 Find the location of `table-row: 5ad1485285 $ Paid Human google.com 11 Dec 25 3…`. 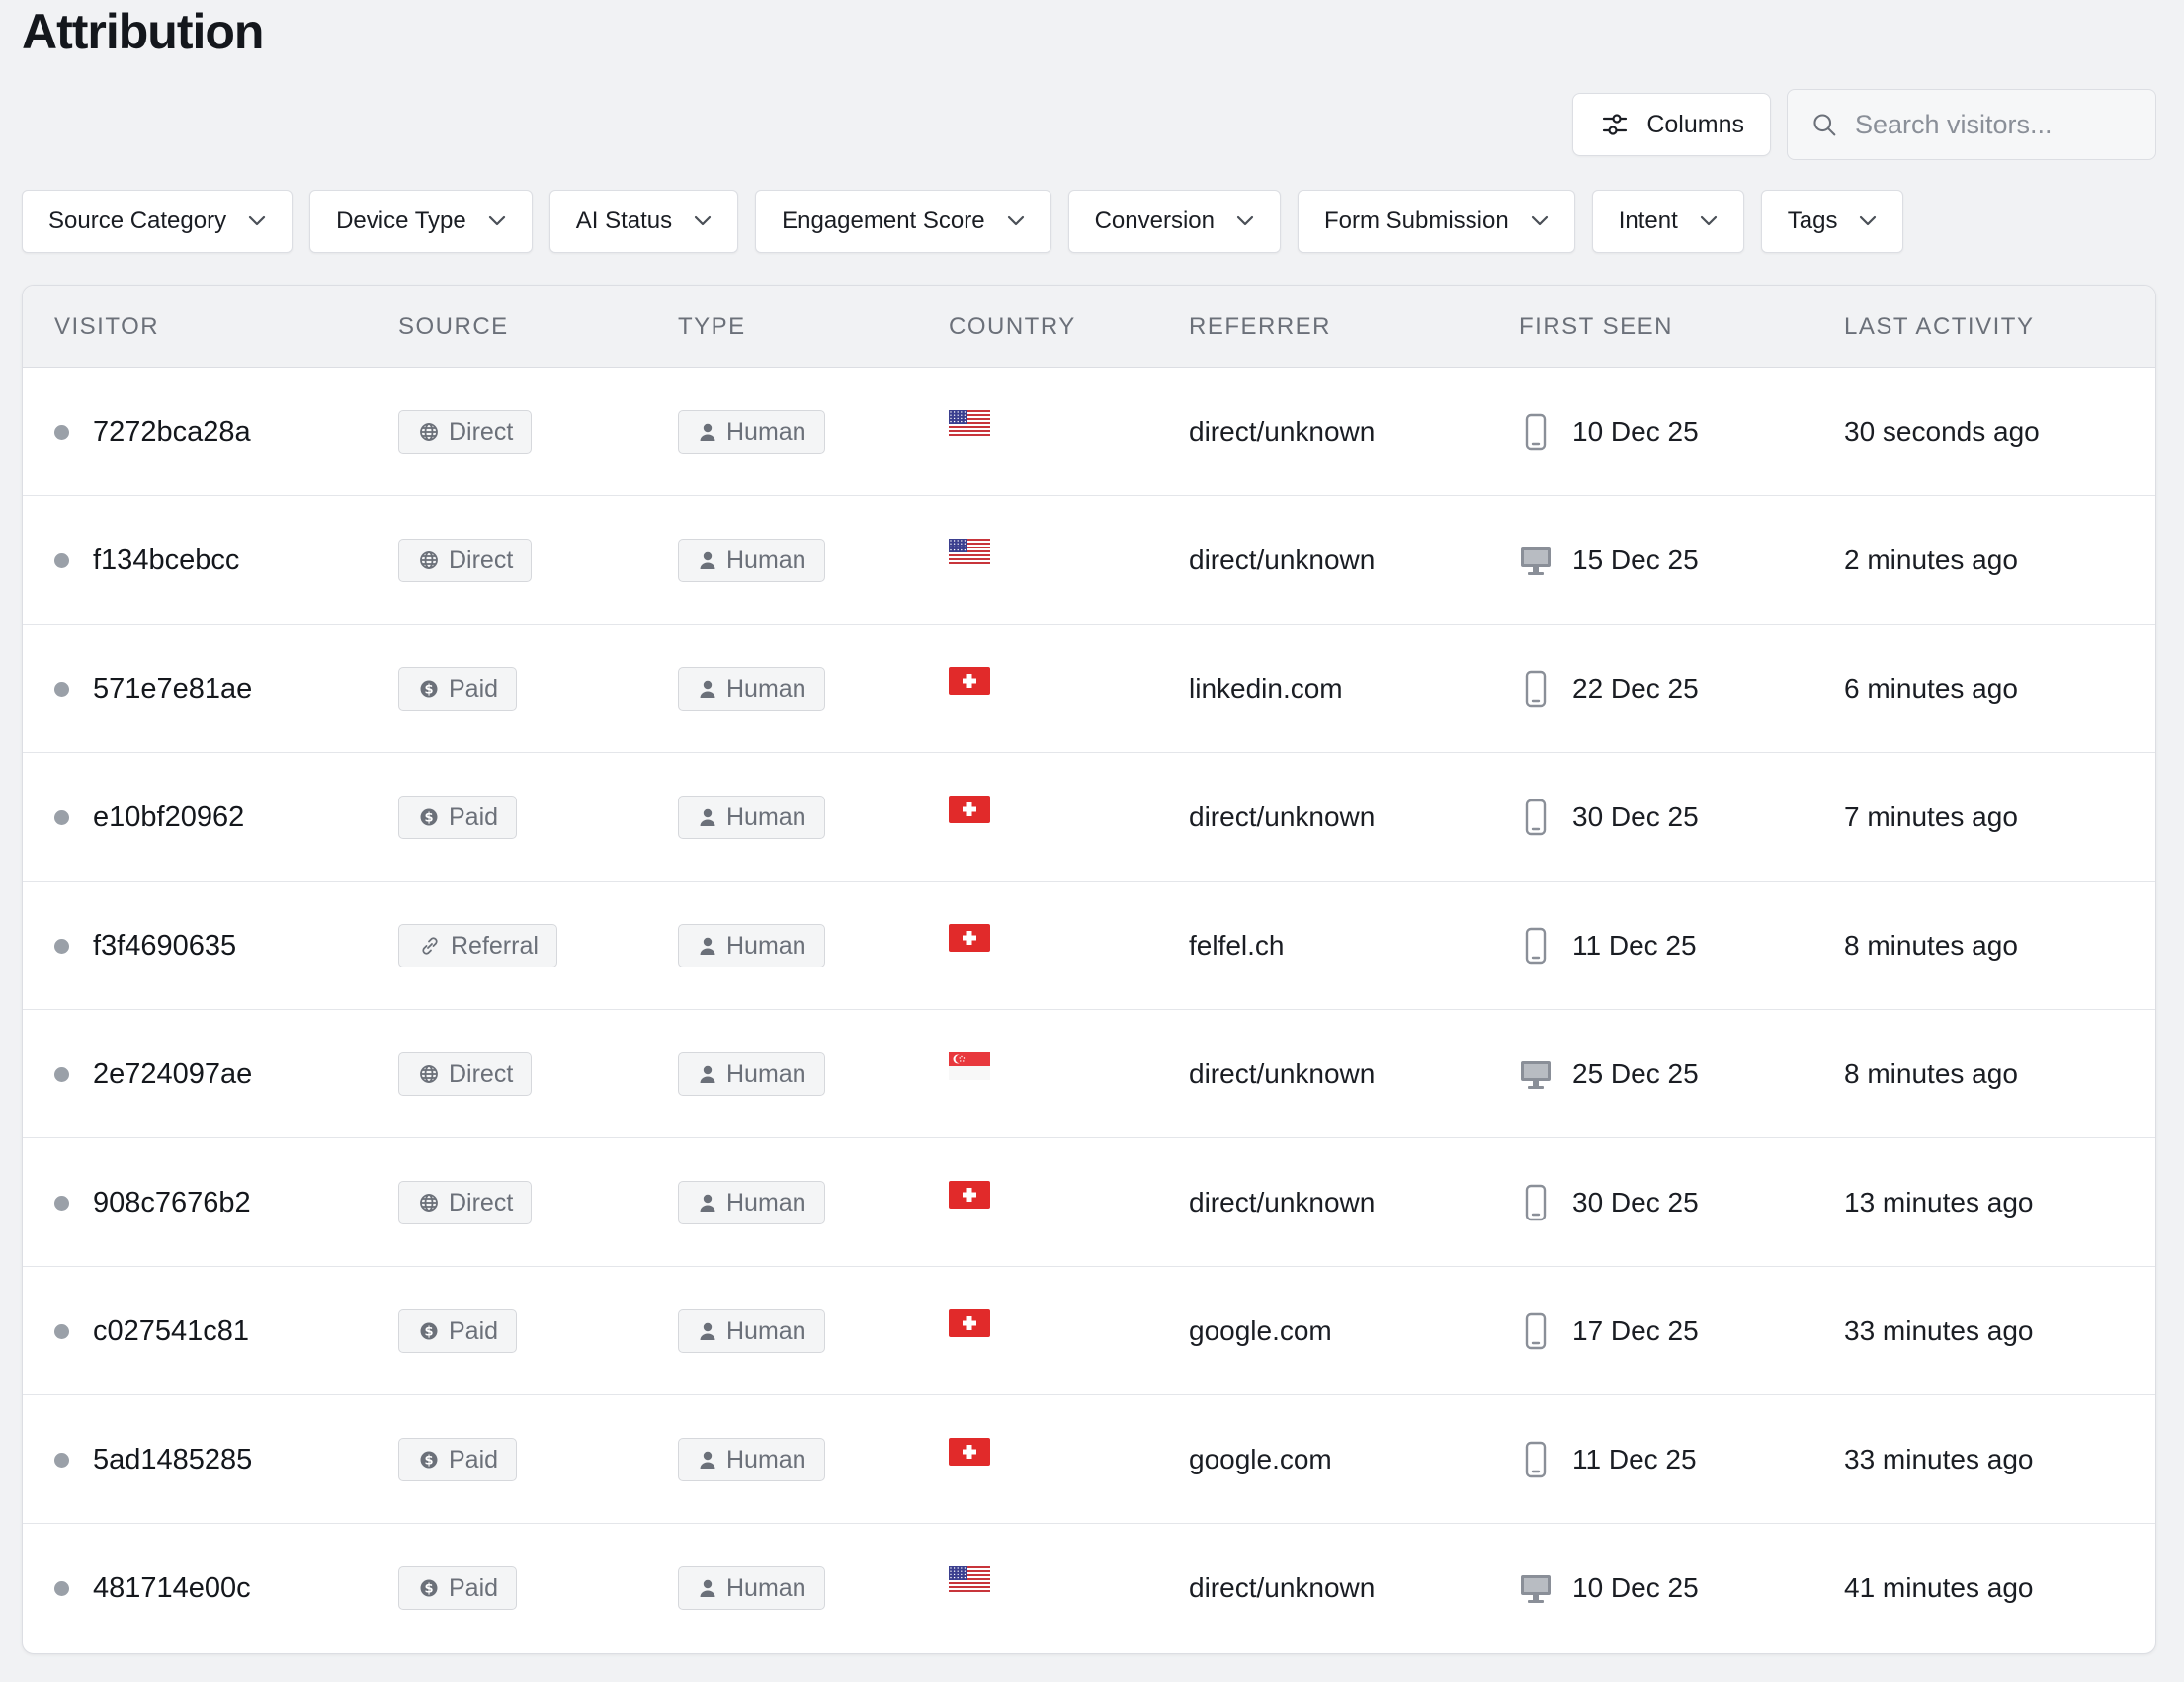

table-row: 5ad1485285 $ Paid Human google.com 11 Dec 25 3… is located at coordinates (1089, 1459).